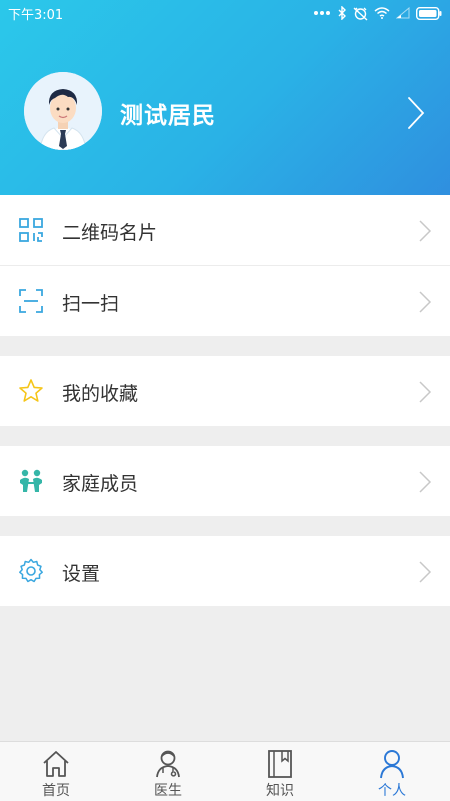 The image size is (450, 801). What do you see at coordinates (31, 570) in the screenshot?
I see `gear-icon` at bounding box center [31, 570].